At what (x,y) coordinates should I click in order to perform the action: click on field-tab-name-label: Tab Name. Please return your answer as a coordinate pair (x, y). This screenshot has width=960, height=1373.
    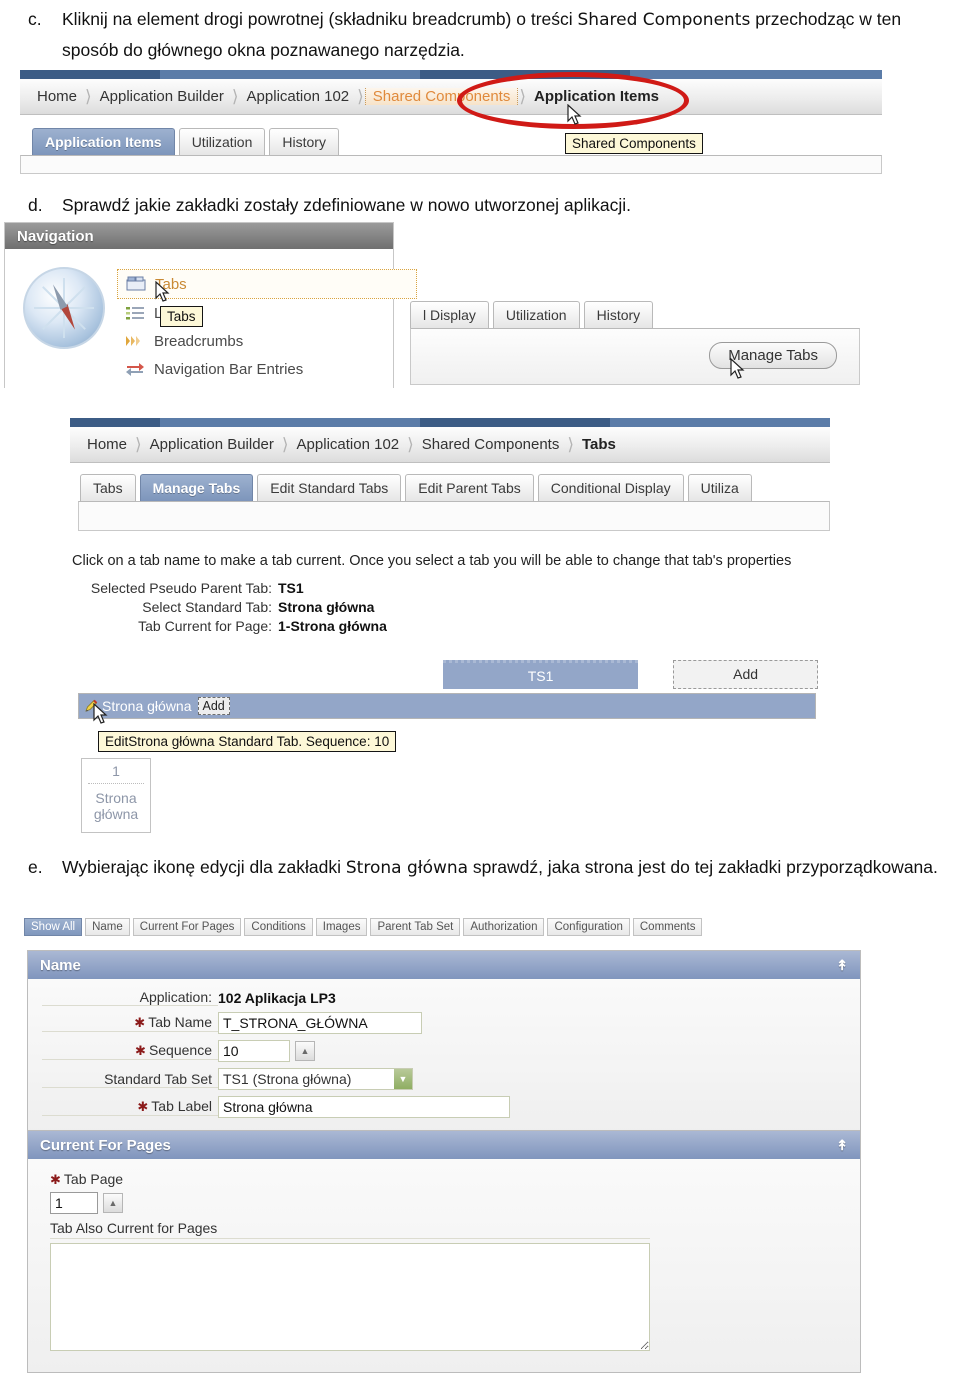
    Looking at the image, I should click on (180, 1022).